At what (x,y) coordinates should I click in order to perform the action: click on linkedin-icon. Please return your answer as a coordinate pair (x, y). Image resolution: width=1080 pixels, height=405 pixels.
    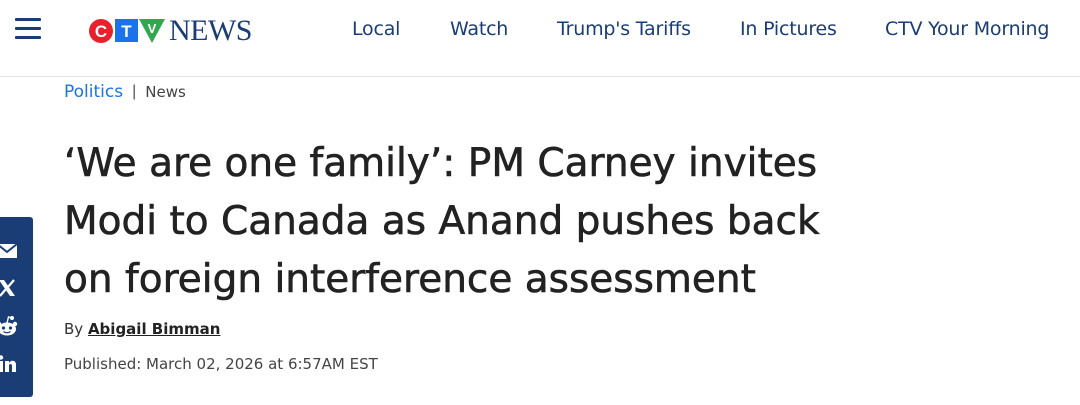
    Looking at the image, I should click on (10, 364).